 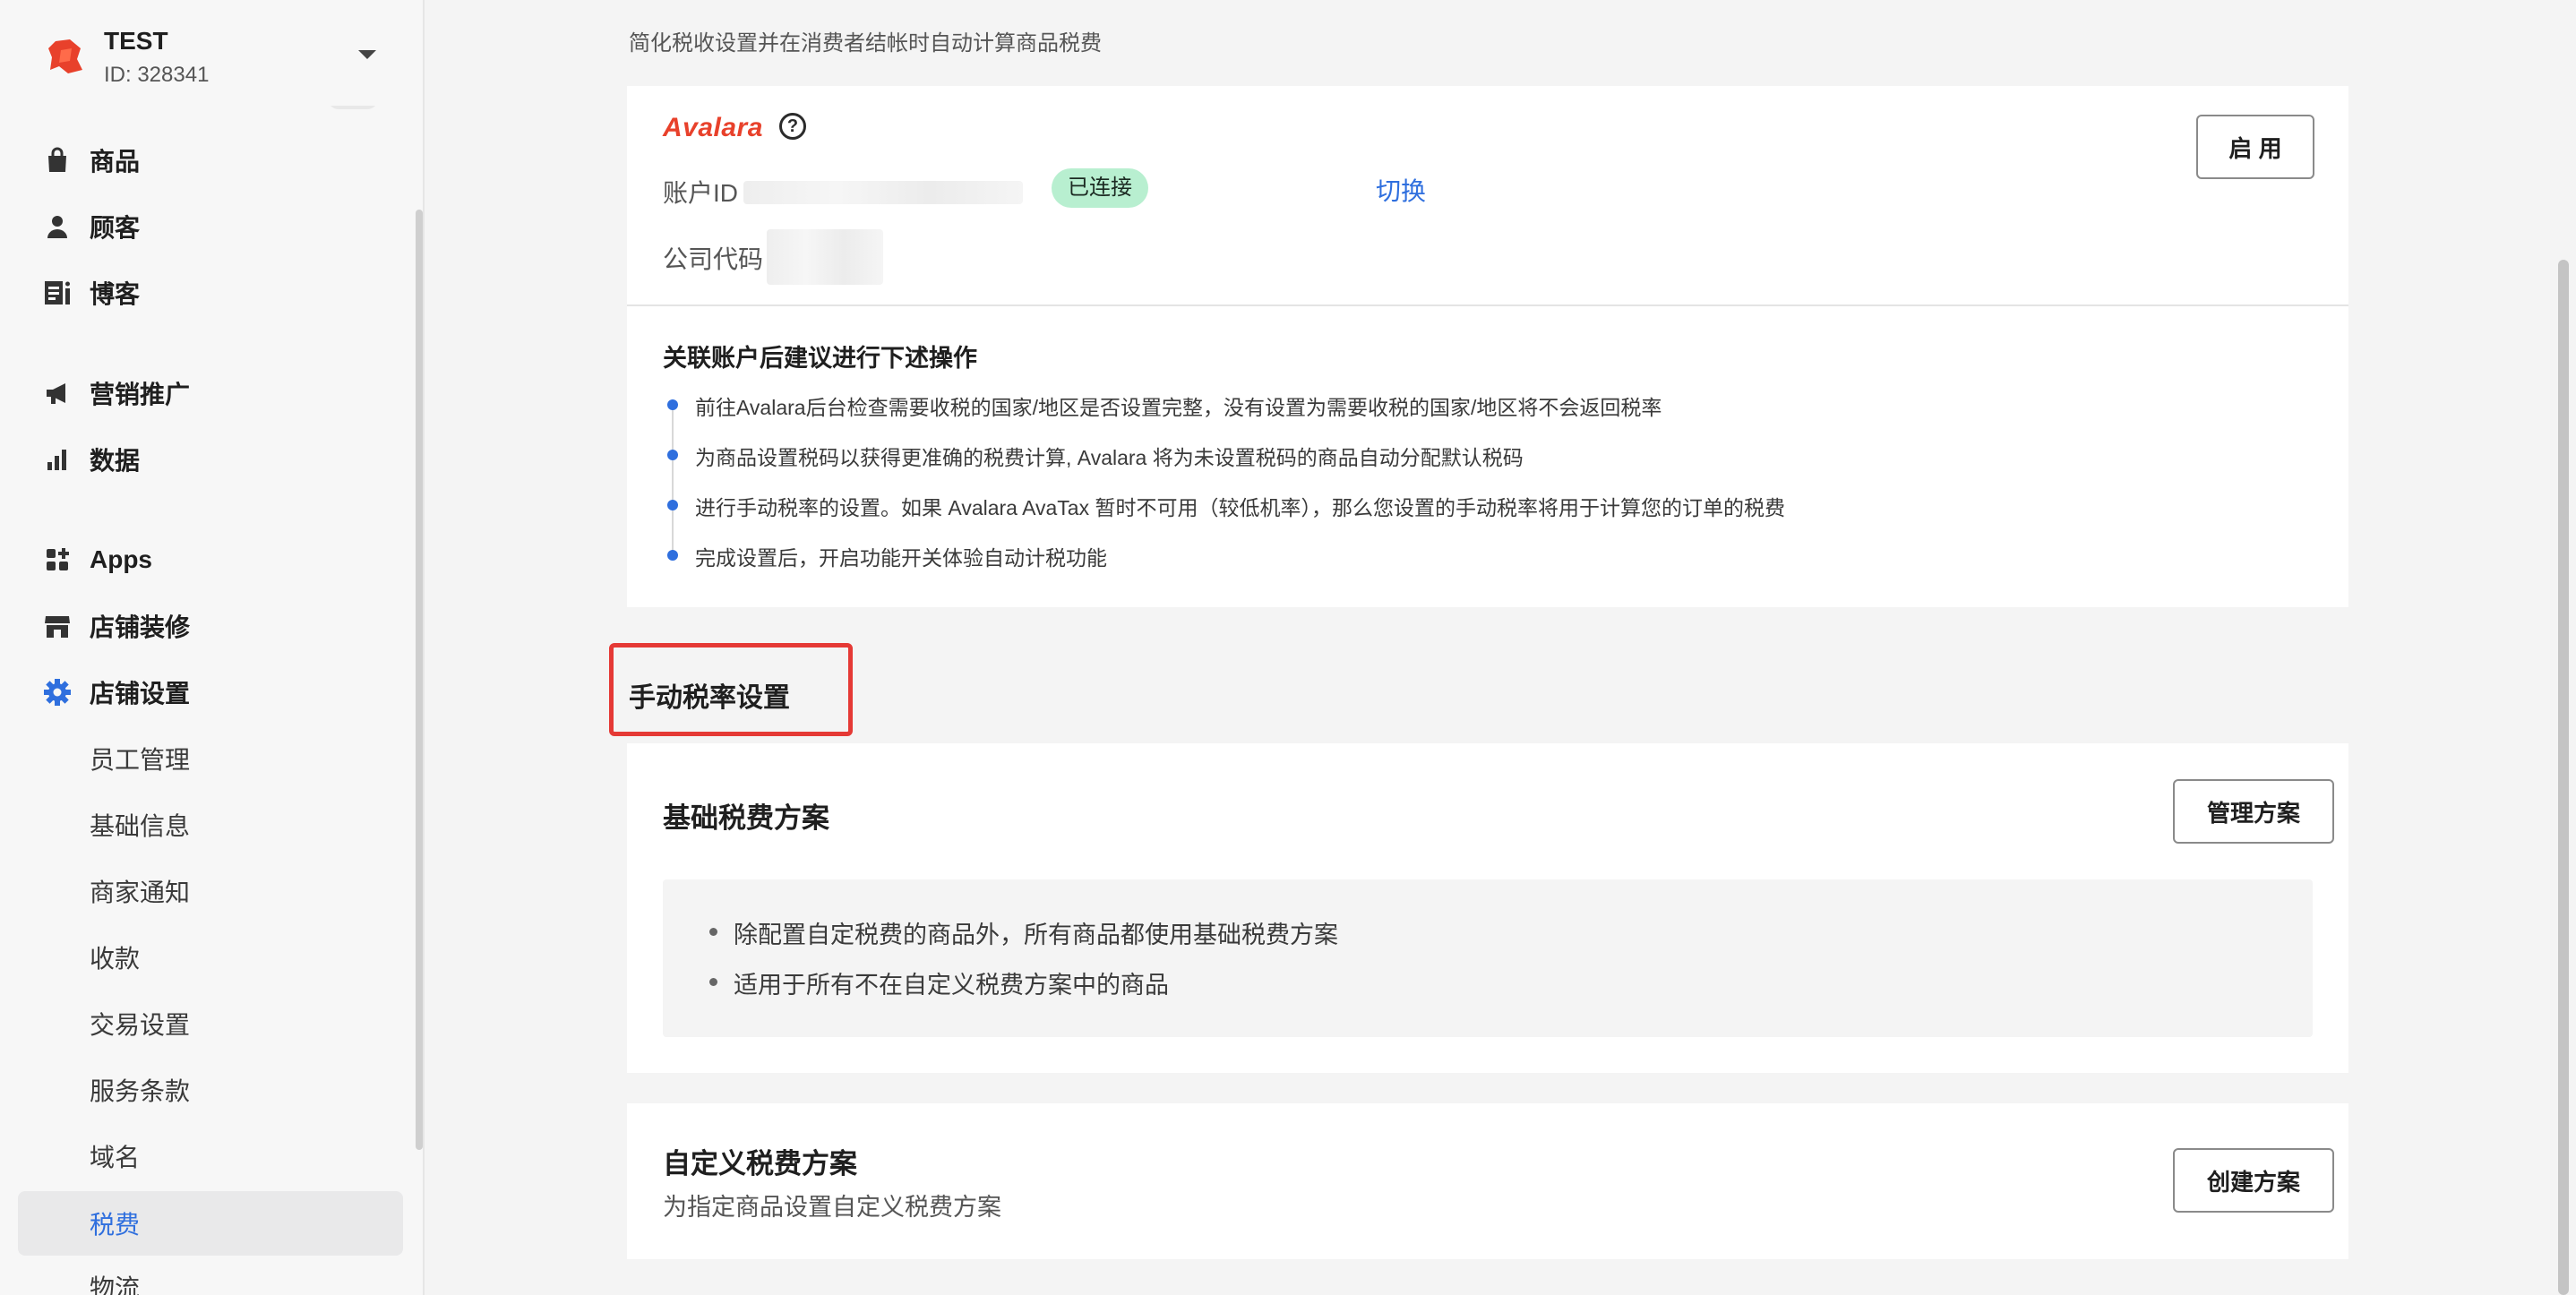 What do you see at coordinates (140, 893) in the screenshot?
I see `sidebar-item-label: 商家通知` at bounding box center [140, 893].